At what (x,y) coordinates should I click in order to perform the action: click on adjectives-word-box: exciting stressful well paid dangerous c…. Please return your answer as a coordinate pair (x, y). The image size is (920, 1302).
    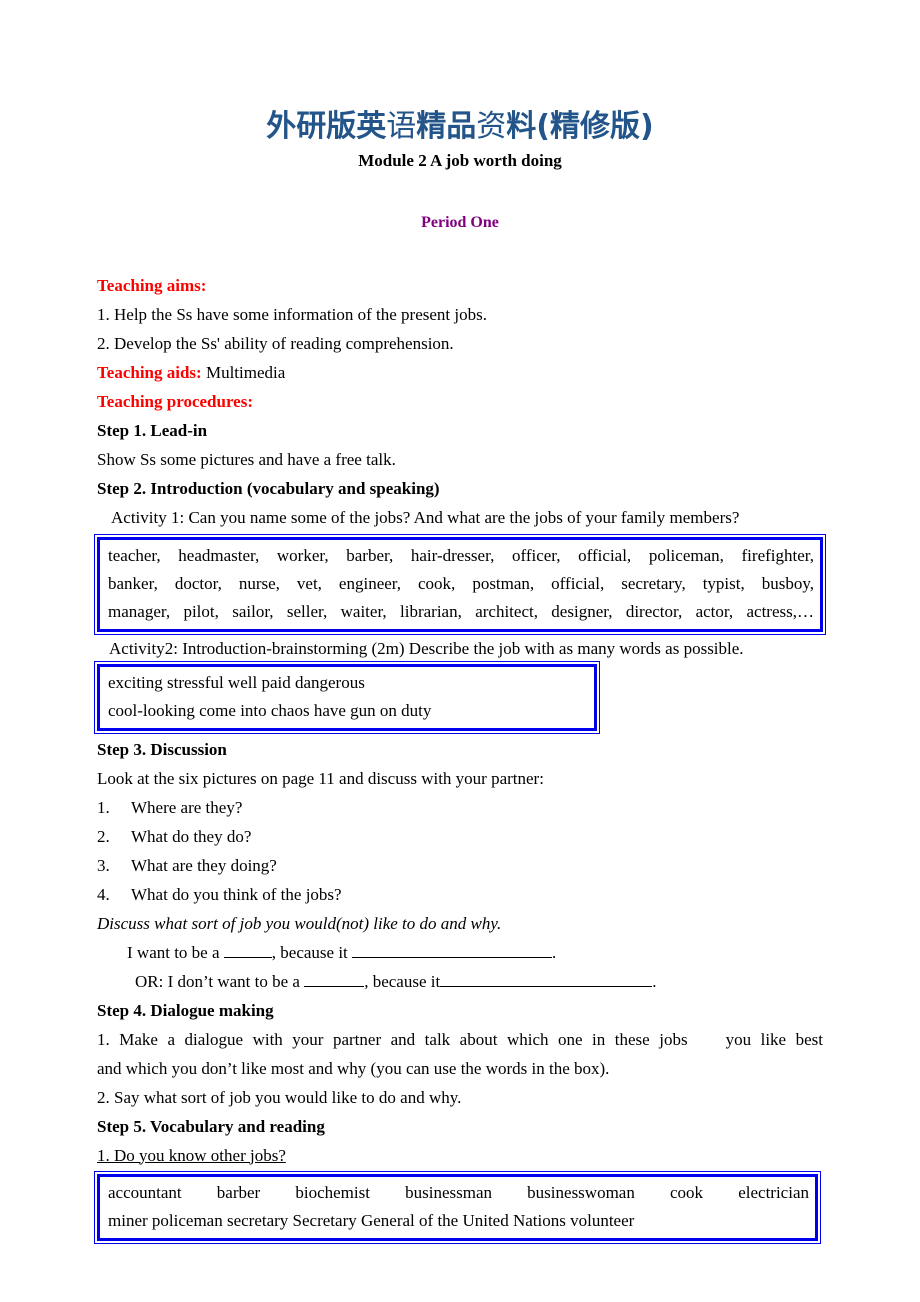
    Looking at the image, I should click on (347, 697).